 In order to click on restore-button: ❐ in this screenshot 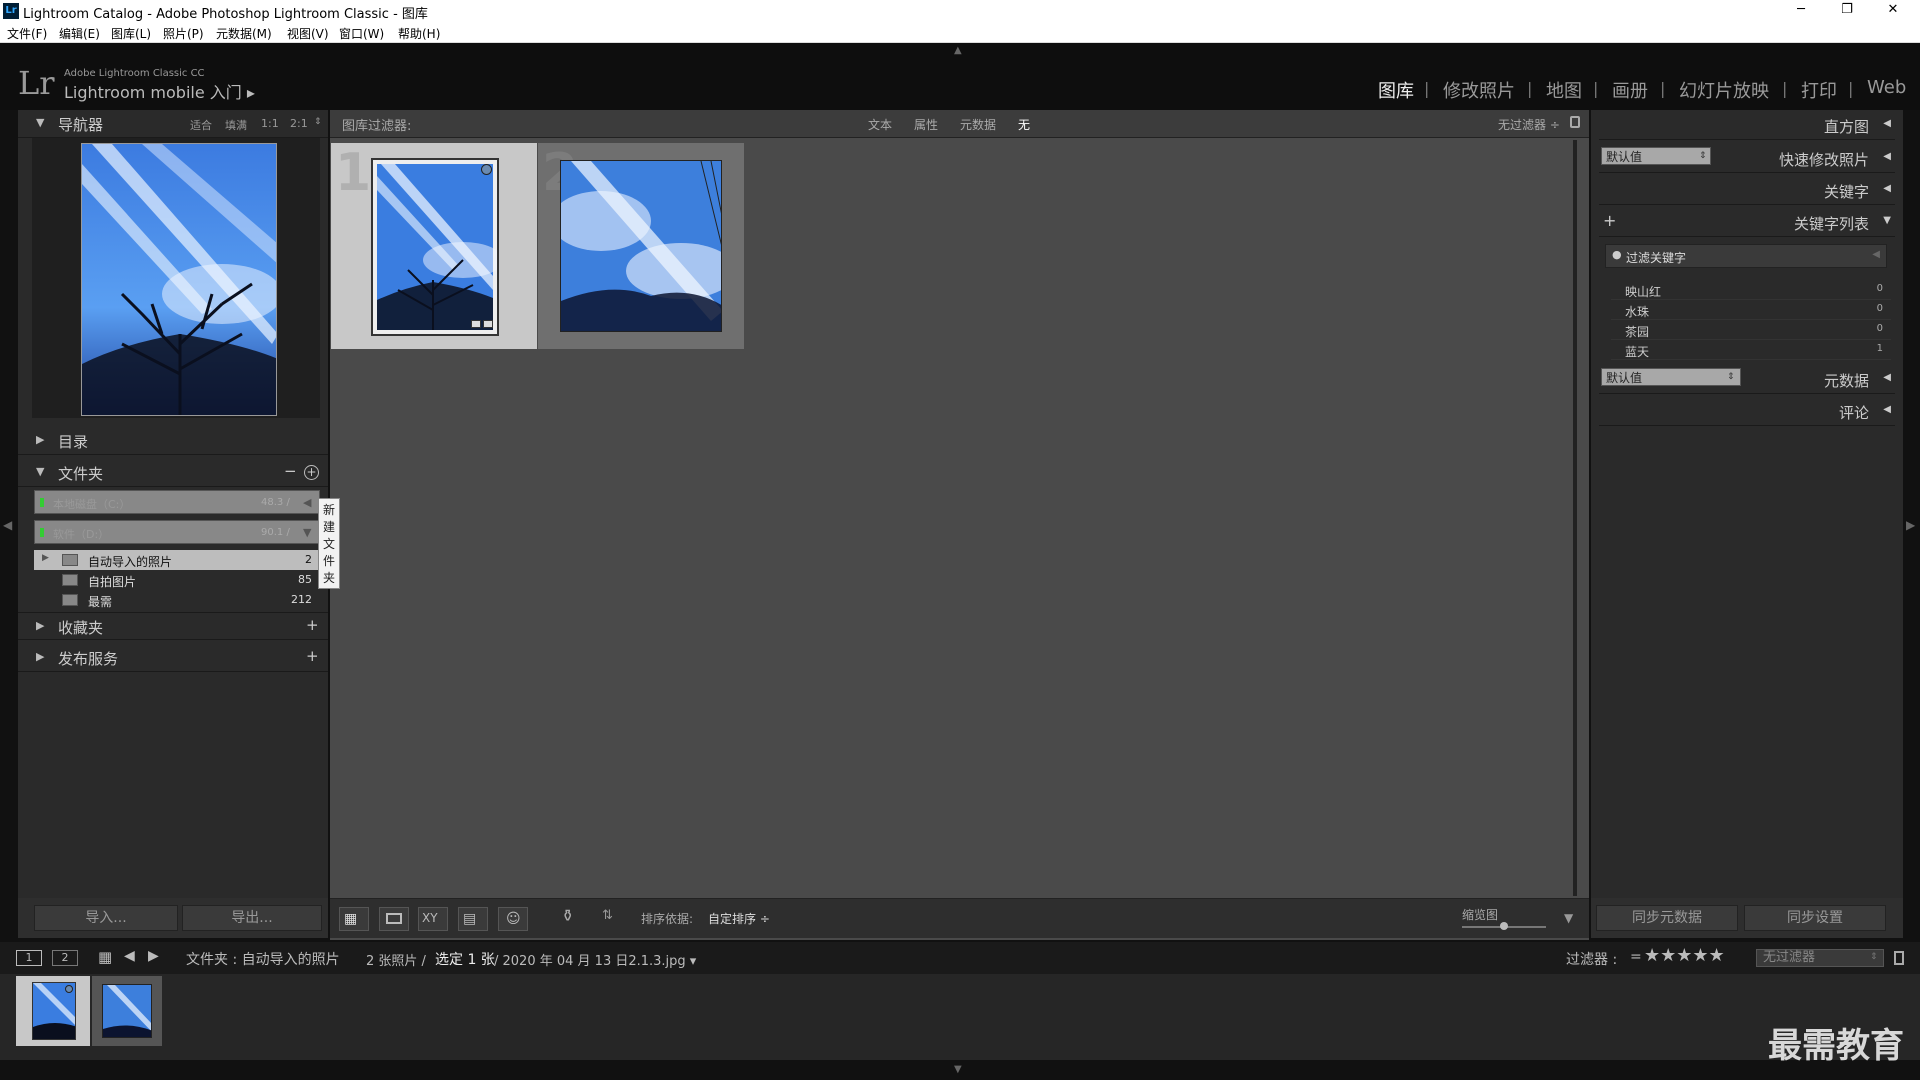, I will do `click(1847, 11)`.